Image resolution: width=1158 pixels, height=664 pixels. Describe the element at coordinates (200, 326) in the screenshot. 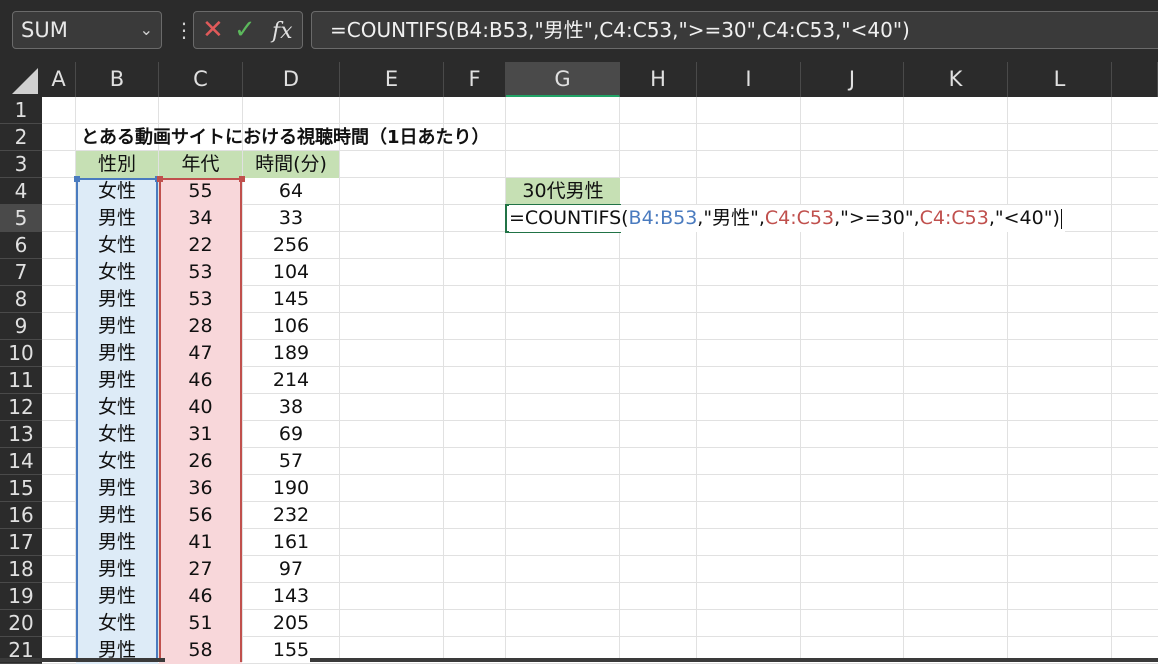

I see `cell-age: 28` at that location.